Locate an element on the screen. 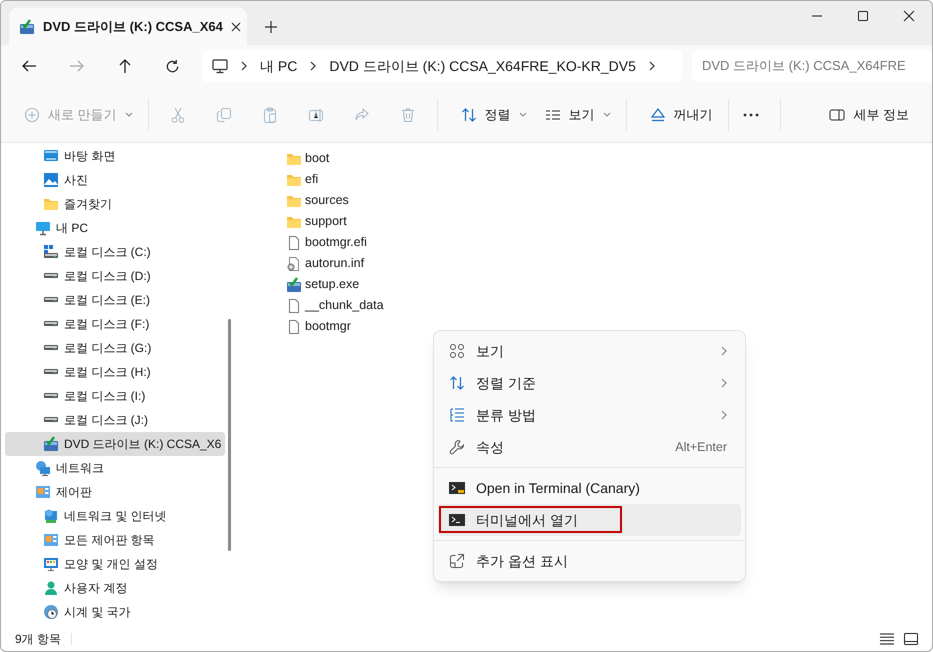  address-bar: 내 PC DVD 드라이브 (K:) CCSA_X64FRE_KO-KR_DV5 is located at coordinates (442, 66).